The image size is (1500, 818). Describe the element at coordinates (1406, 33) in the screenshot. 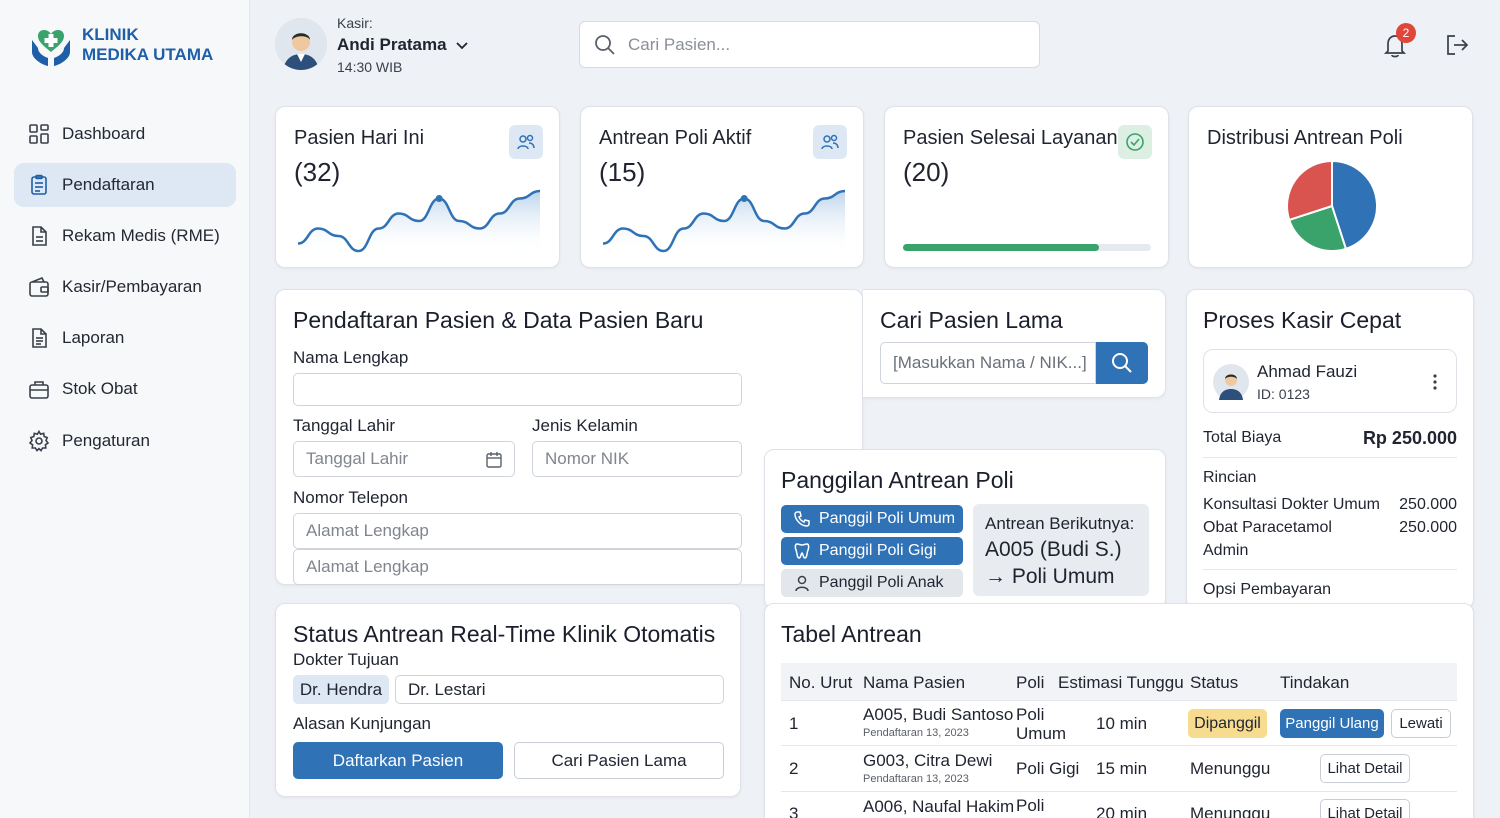

I see `notification-badge: 2` at that location.